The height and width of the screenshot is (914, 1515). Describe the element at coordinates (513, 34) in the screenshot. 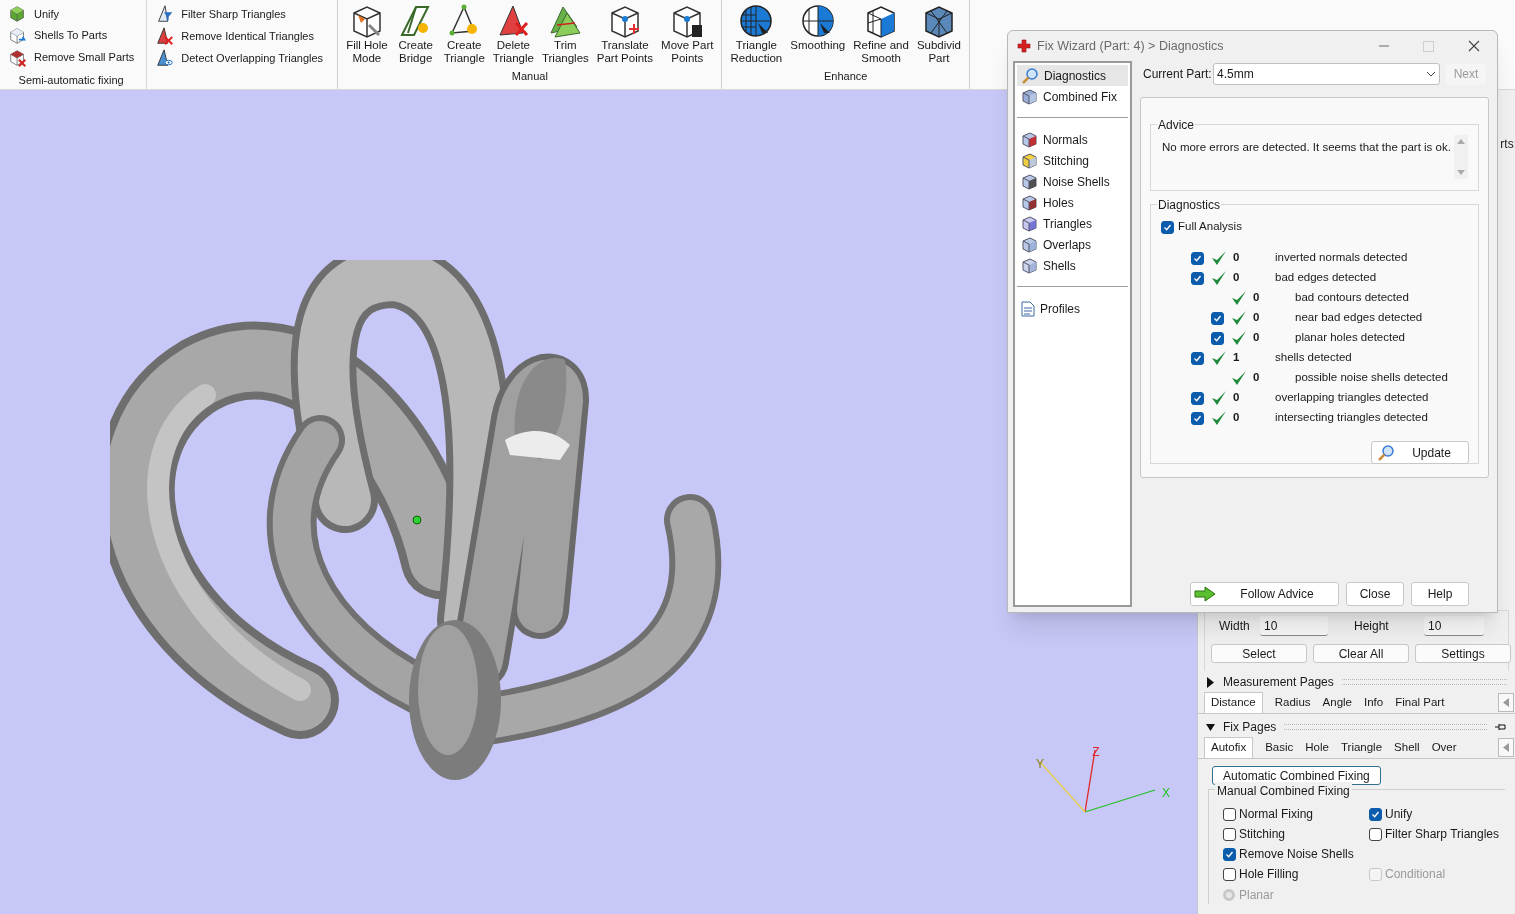

I see `ribbon-button: Delete Triangle` at that location.